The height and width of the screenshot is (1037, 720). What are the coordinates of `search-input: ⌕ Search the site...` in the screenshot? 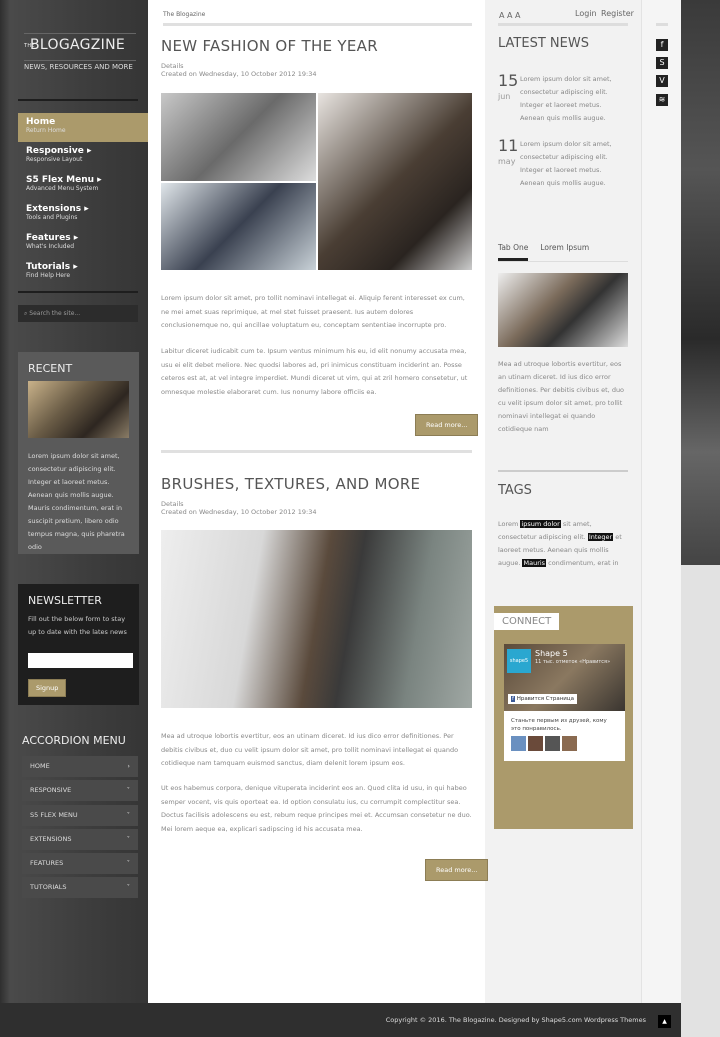 It's located at (78, 313).